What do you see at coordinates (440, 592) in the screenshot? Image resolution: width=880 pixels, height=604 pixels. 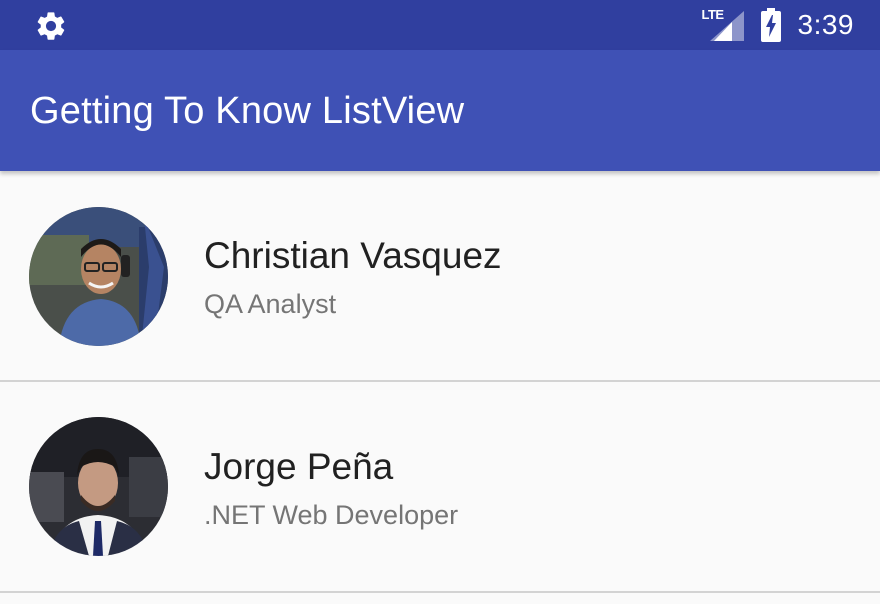 I see `divider` at bounding box center [440, 592].